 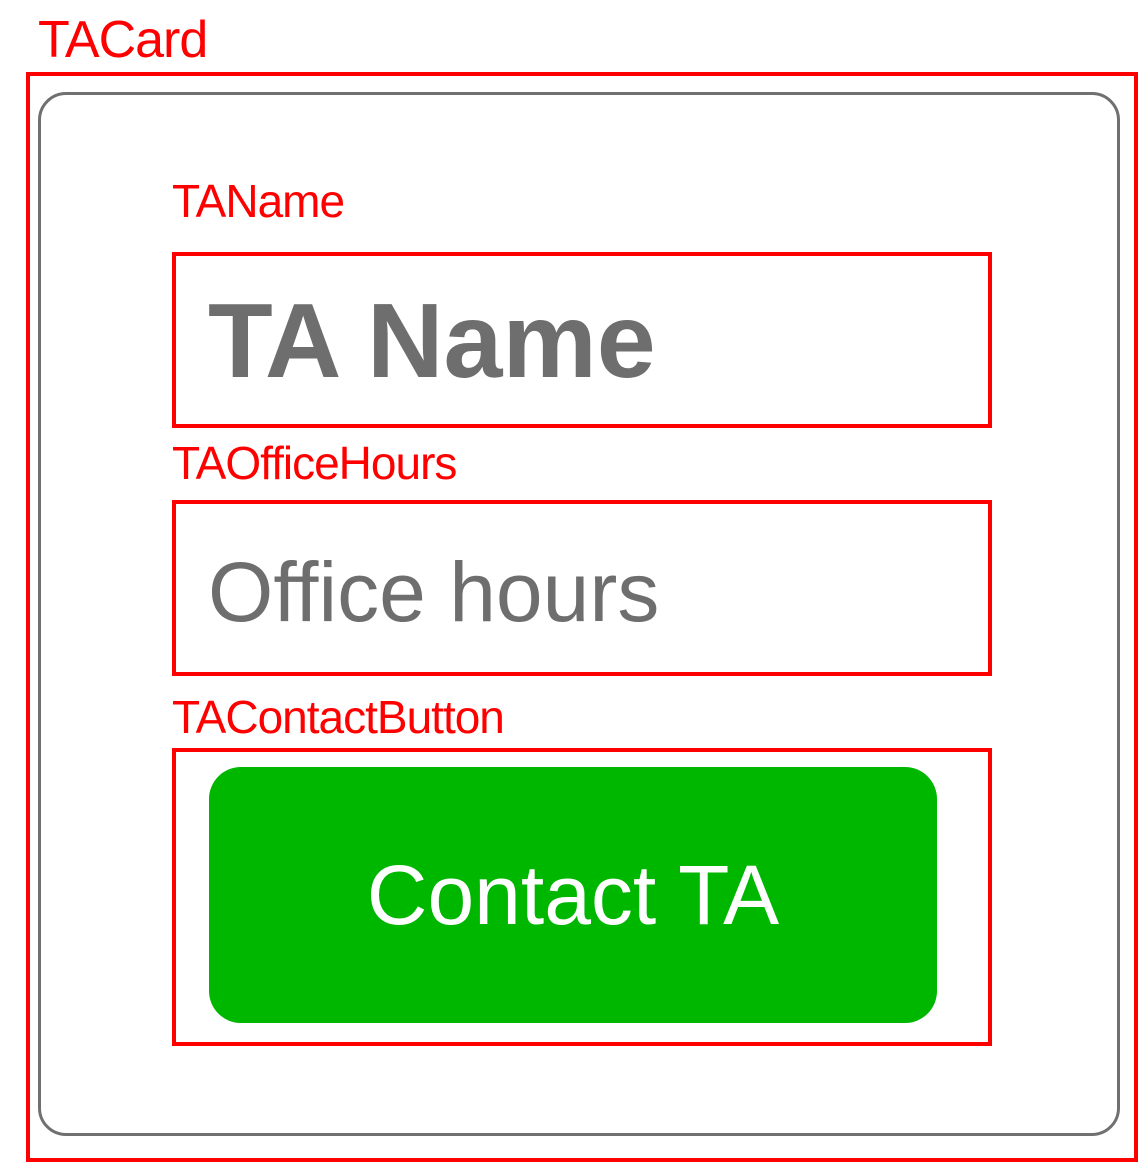 I want to click on annotation-label-ta-card: TACard, so click(x=123, y=40).